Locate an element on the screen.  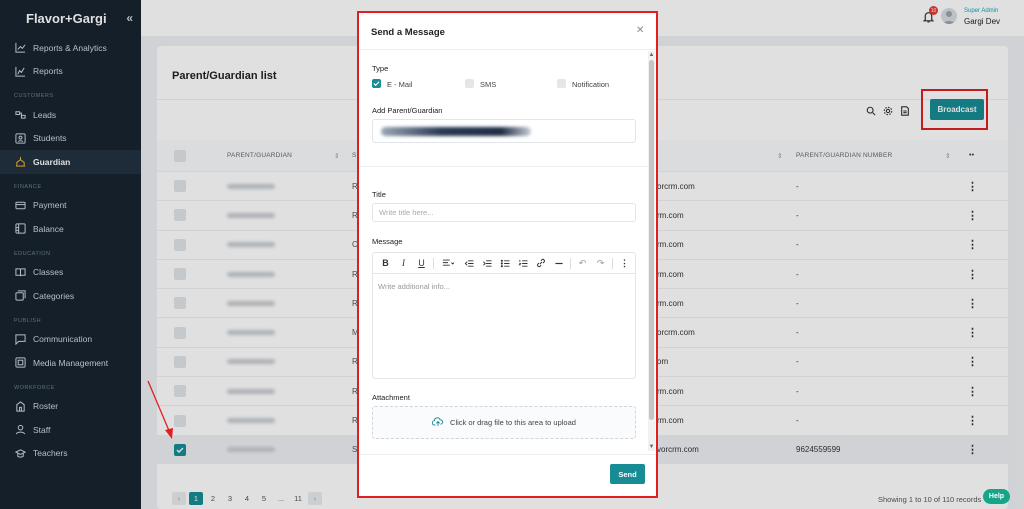
bullet-list-icon is located at coordinates (504, 263).